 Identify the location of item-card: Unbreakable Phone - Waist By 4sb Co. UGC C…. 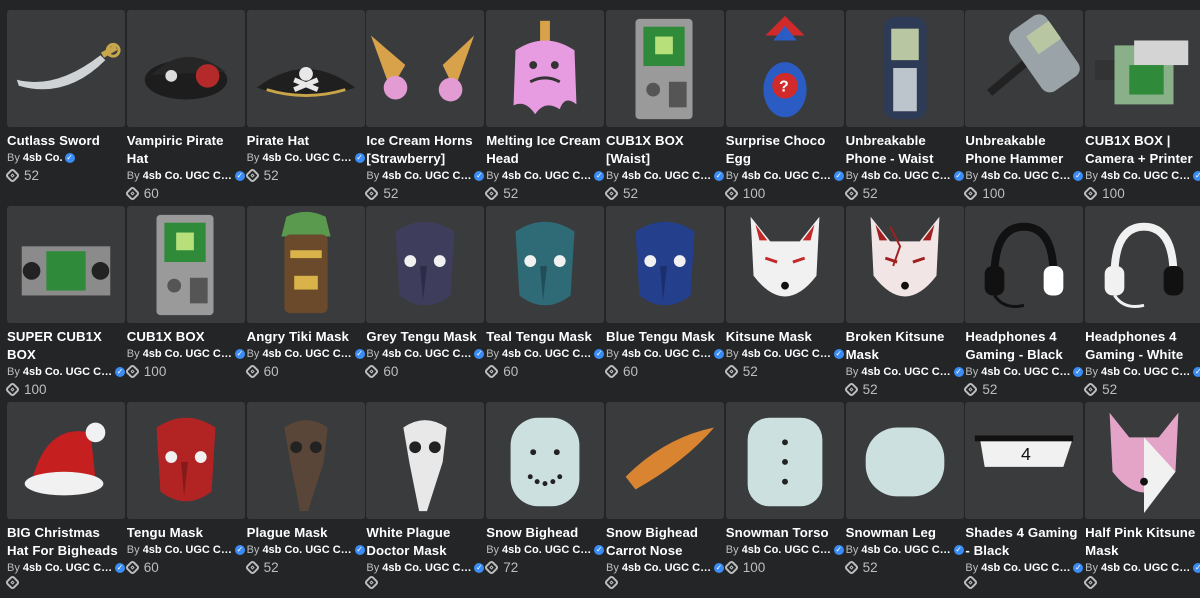
(903, 108).